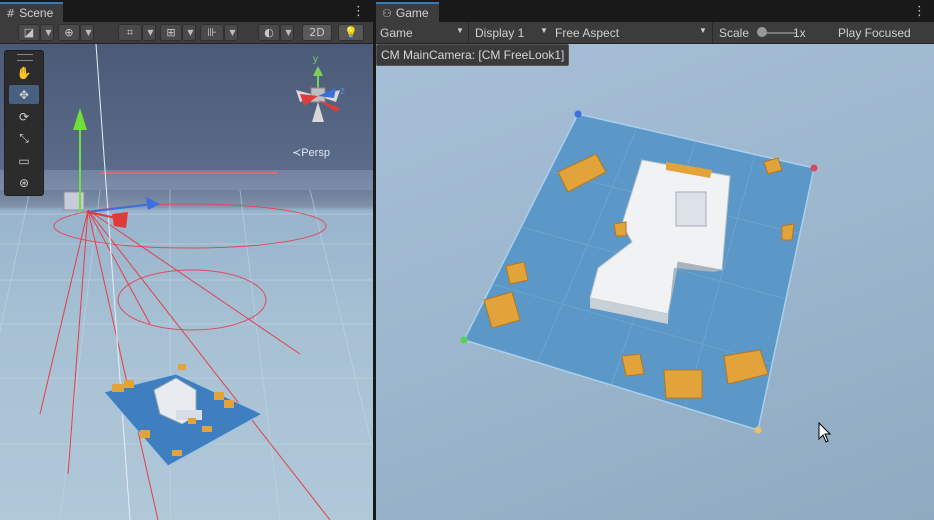 This screenshot has width=934, height=520. I want to click on rotate-tool: ⟳, so click(24, 116).